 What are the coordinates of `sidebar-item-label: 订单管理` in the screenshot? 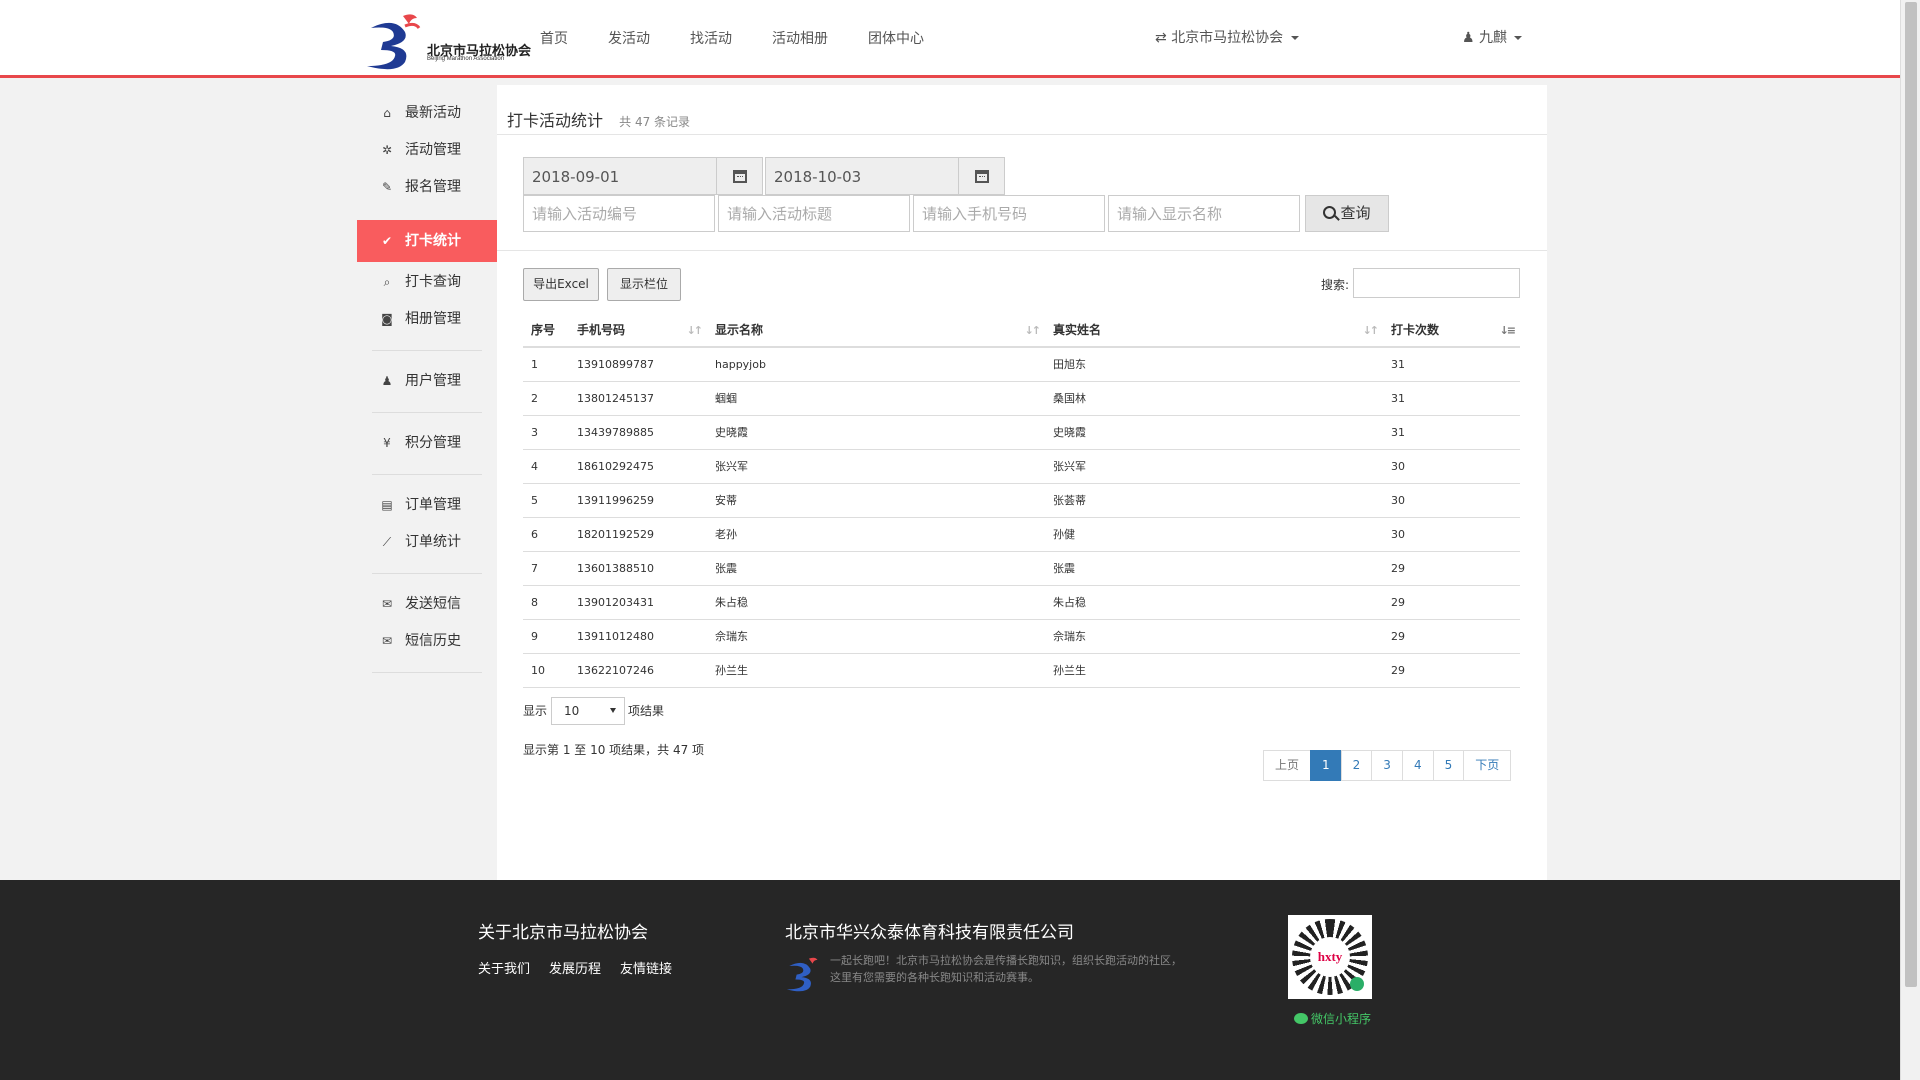 It's located at (433, 505).